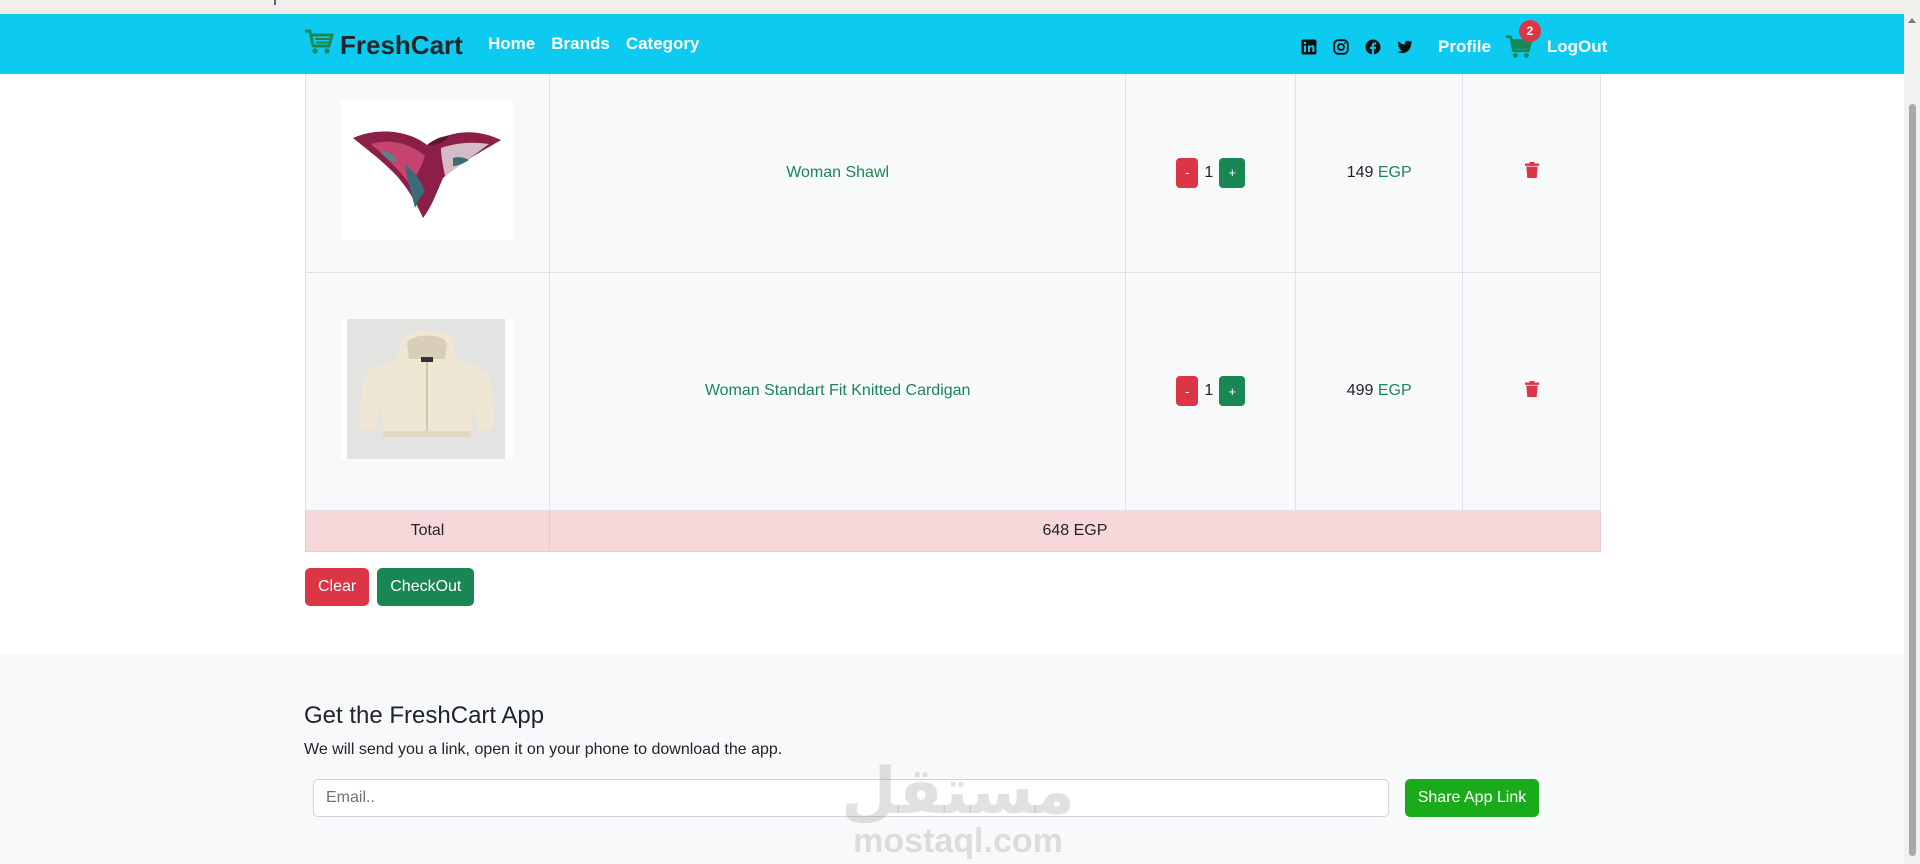 This screenshot has height=864, width=1920. I want to click on cart-icon, so click(1519, 49).